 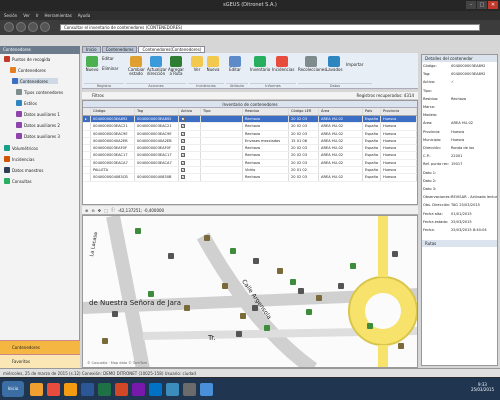 I want to click on remote-desktop-icon, so click(x=206, y=389).